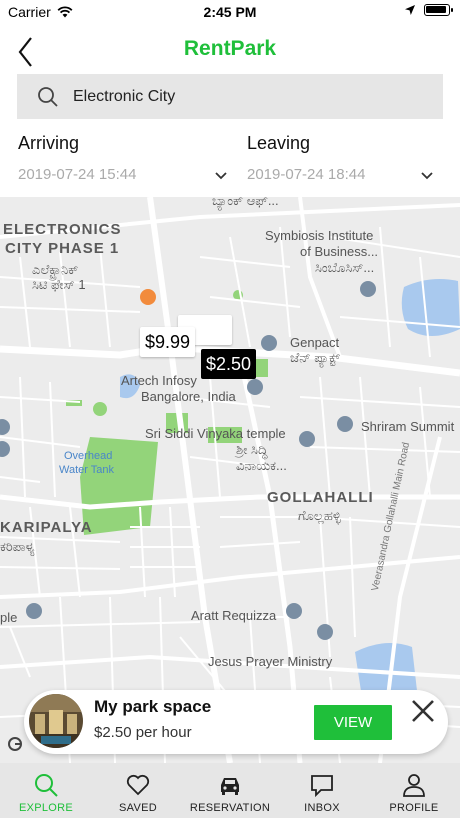 The height and width of the screenshot is (818, 460). I want to click on close-button, so click(423, 711).